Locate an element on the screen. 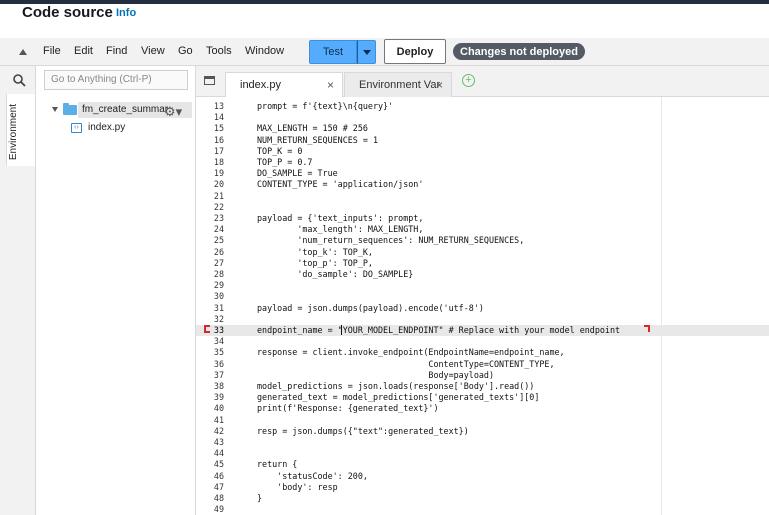 The image size is (769, 515). line-number: 24 is located at coordinates (218, 229).